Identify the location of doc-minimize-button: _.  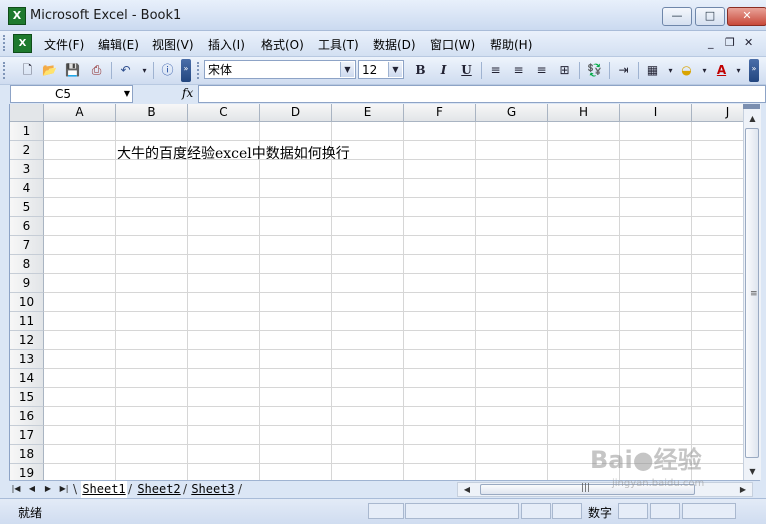
(711, 42).